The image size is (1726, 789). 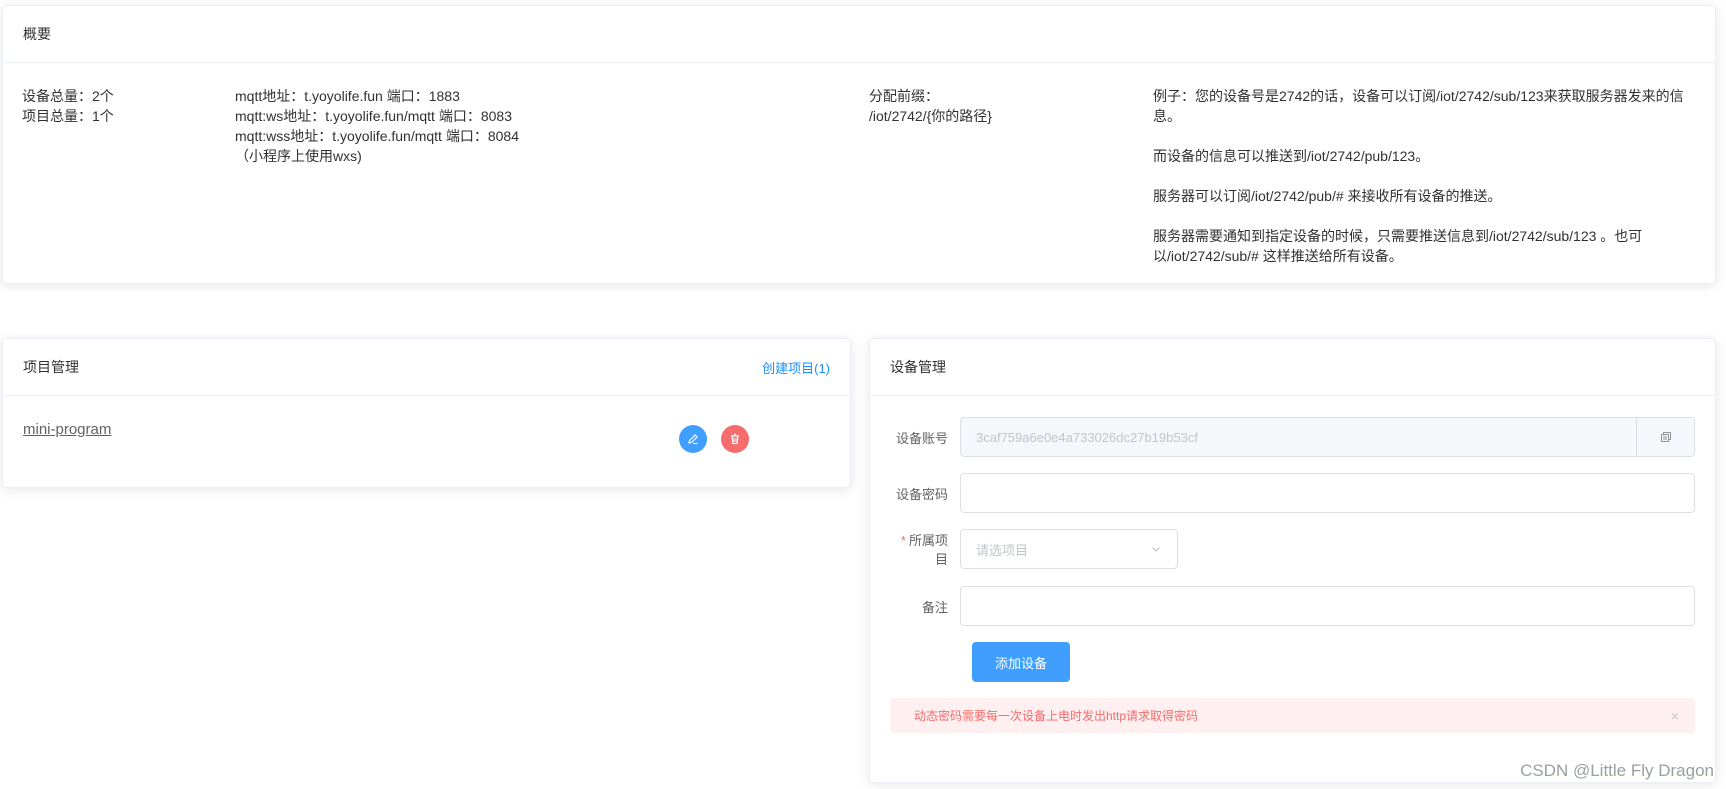 I want to click on mqtt-address: mqtt地址：t.yoyolife.fun 端口：1883, so click(x=347, y=96).